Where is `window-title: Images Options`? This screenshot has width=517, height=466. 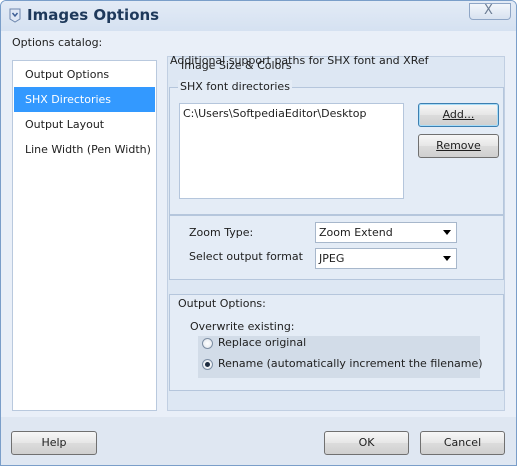 window-title: Images Options is located at coordinates (93, 15).